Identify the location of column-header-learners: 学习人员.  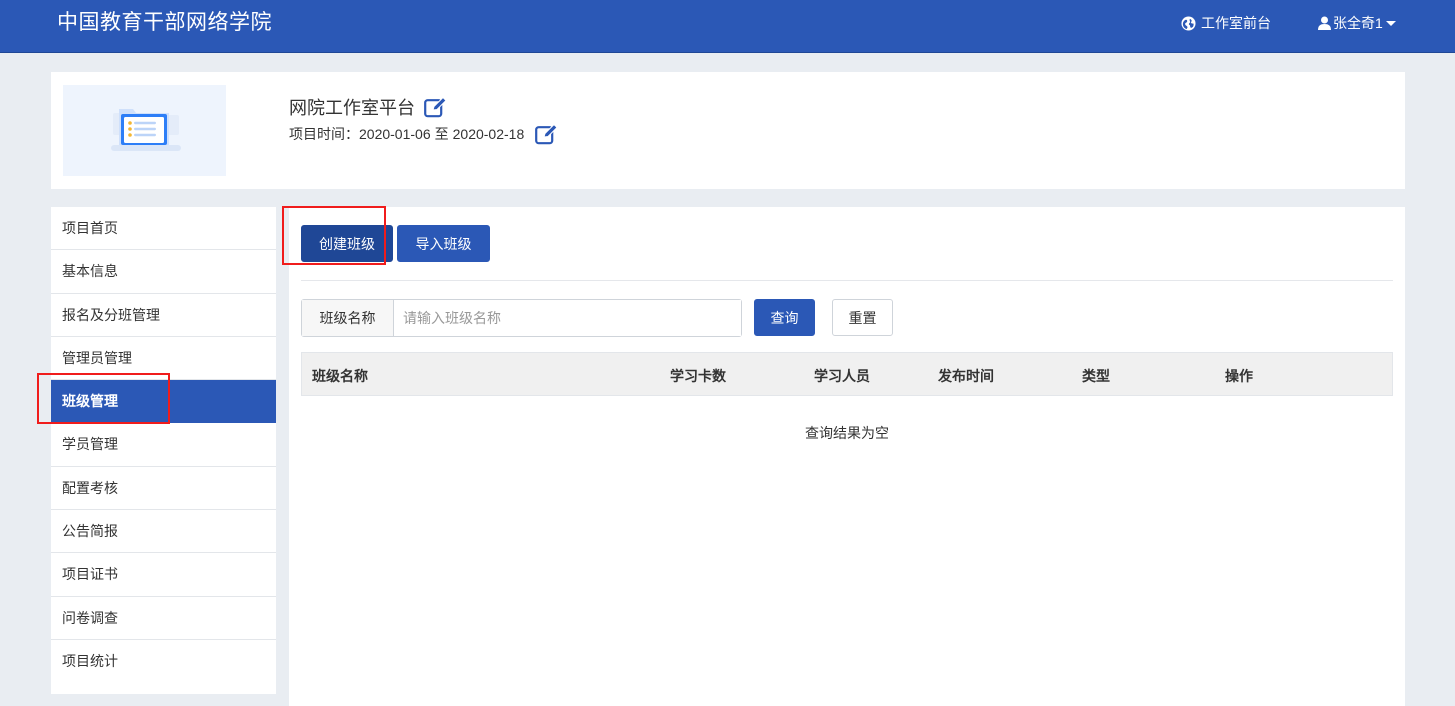
(842, 376).